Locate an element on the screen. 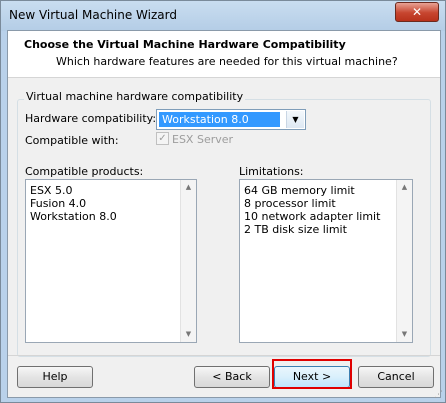  list-item: 2 TB disk size limit is located at coordinates (295, 229).